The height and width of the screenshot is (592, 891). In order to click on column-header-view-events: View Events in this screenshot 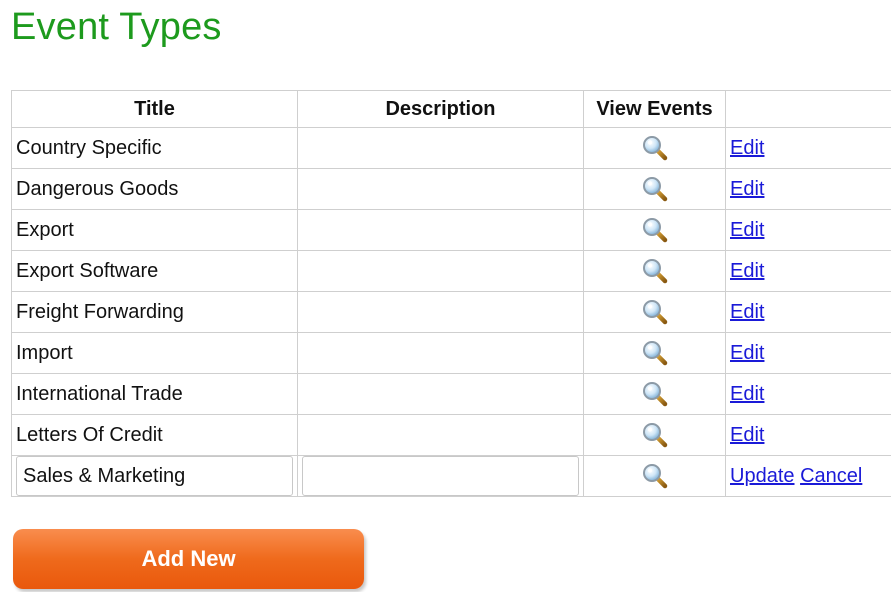, I will do `click(654, 109)`.